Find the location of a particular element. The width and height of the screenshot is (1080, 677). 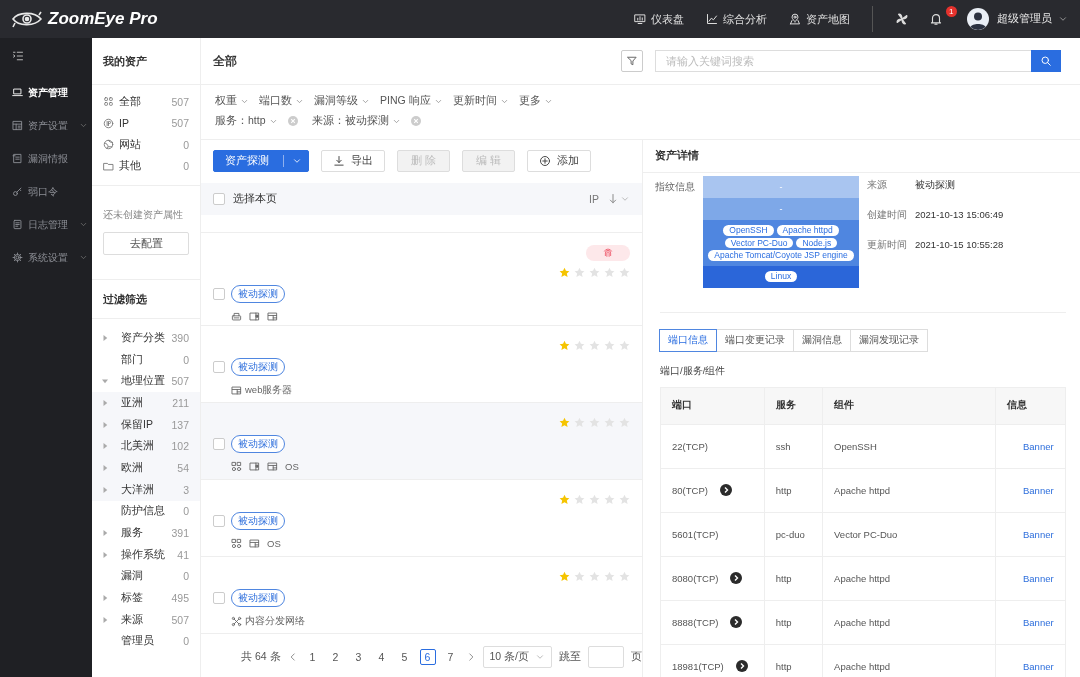

filter-dropdown: PING 响应 is located at coordinates (411, 101).